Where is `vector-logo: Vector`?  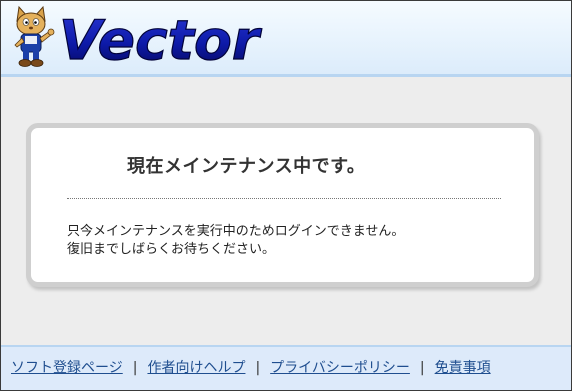
vector-logo: Vector is located at coordinates (161, 38).